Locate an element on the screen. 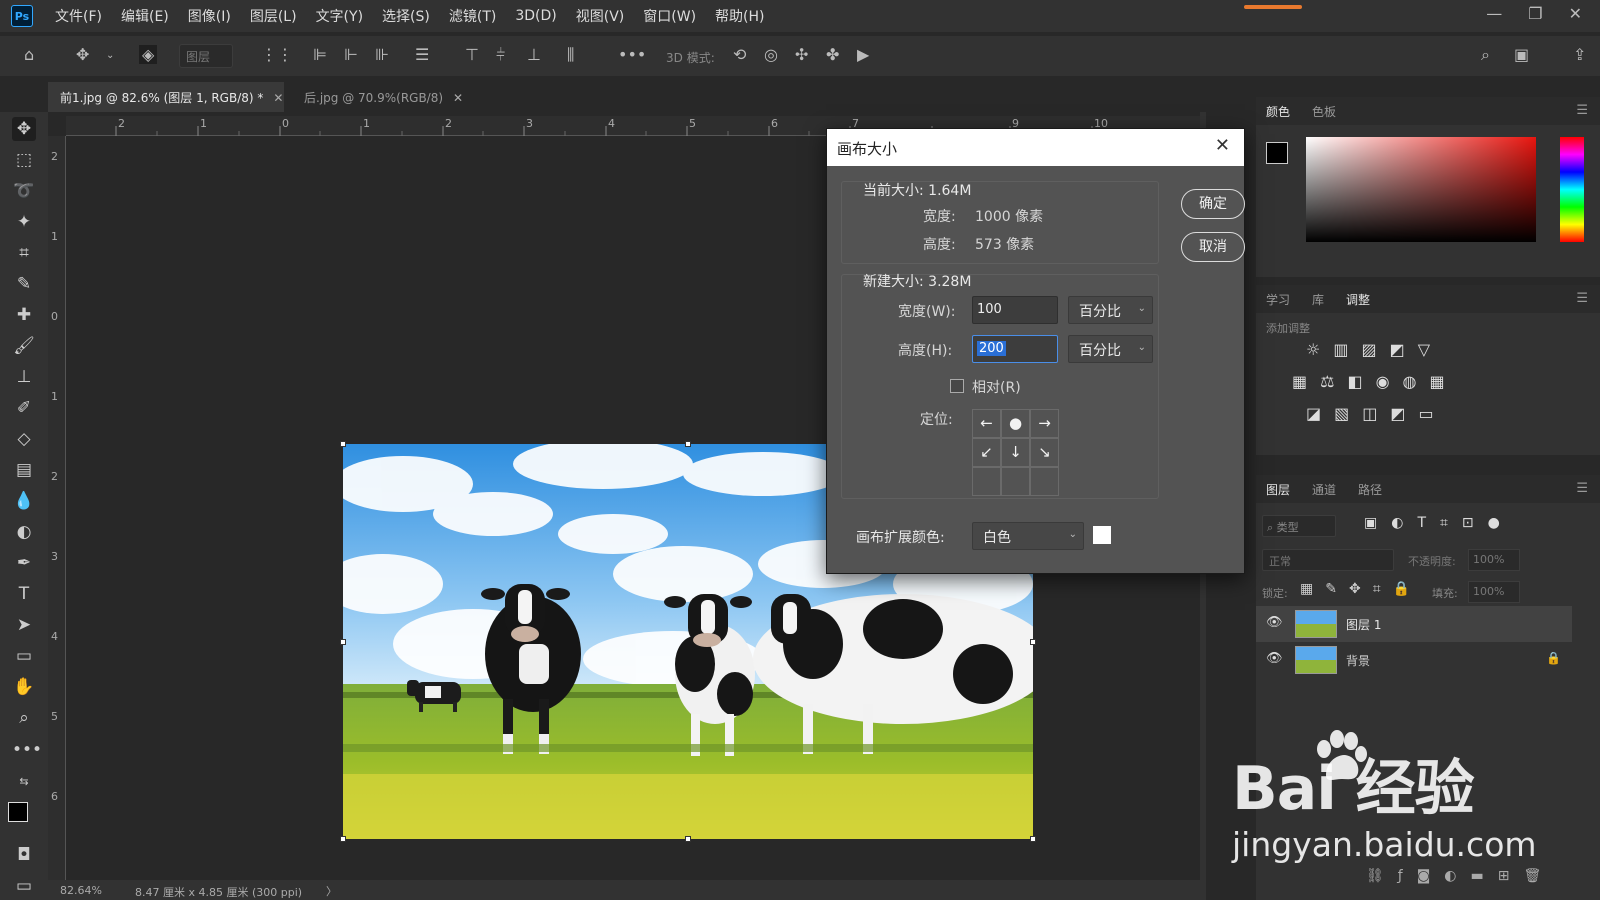  close-window-icon: ✕ is located at coordinates (1575, 13).